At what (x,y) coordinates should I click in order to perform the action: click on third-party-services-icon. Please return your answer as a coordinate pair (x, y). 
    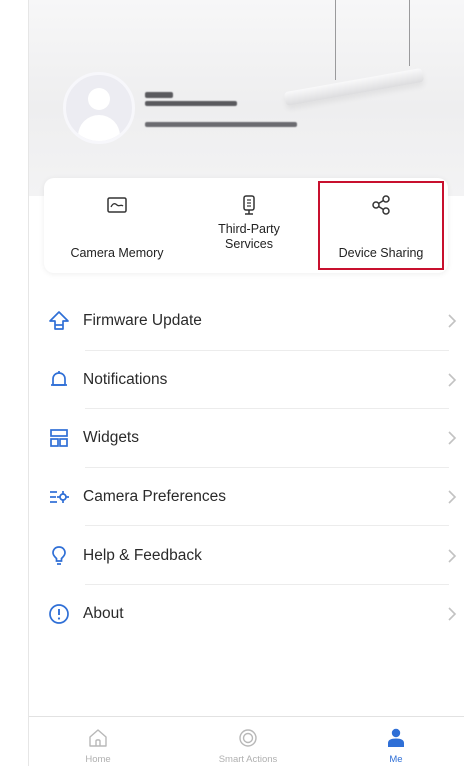
    Looking at the image, I should click on (249, 205).